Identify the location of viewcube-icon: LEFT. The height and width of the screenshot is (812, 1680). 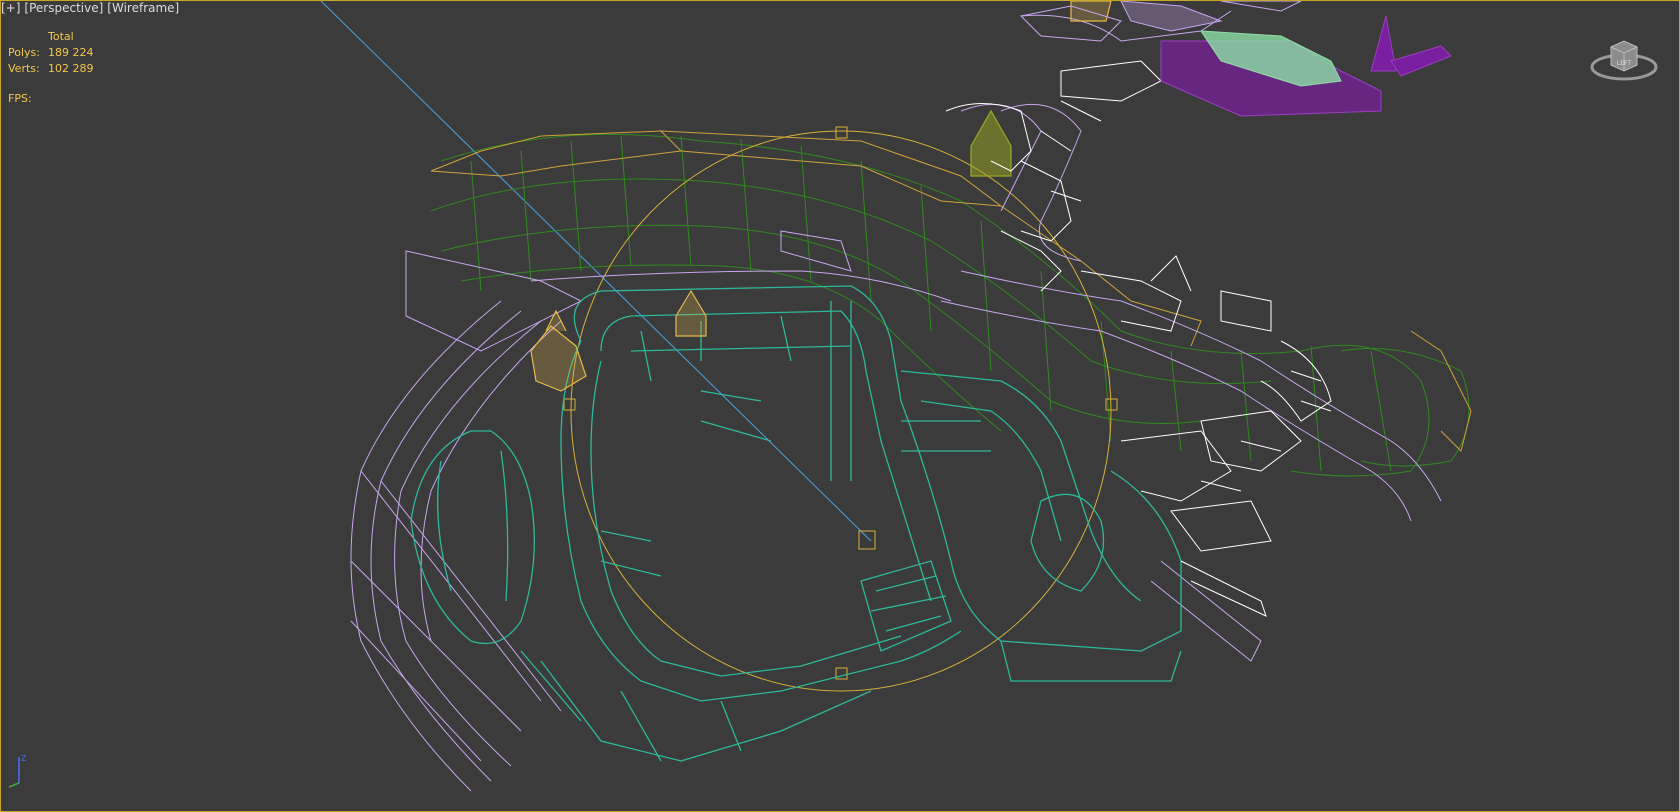
(1624, 60).